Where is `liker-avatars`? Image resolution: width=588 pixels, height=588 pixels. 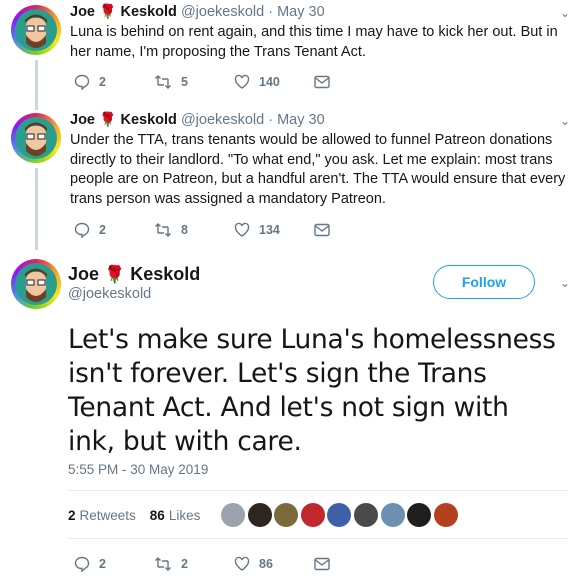
liker-avatars is located at coordinates (340, 515).